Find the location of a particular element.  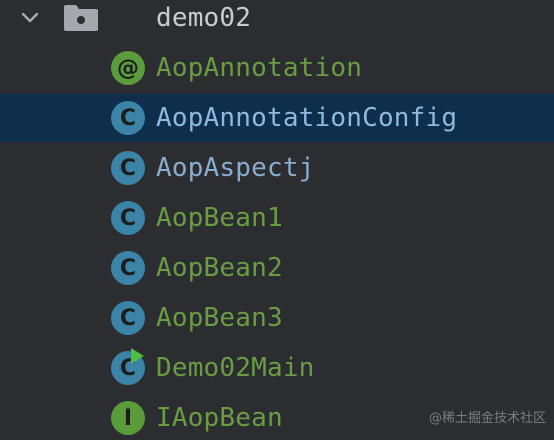

tree-item-label: Demo02Main is located at coordinates (235, 368).